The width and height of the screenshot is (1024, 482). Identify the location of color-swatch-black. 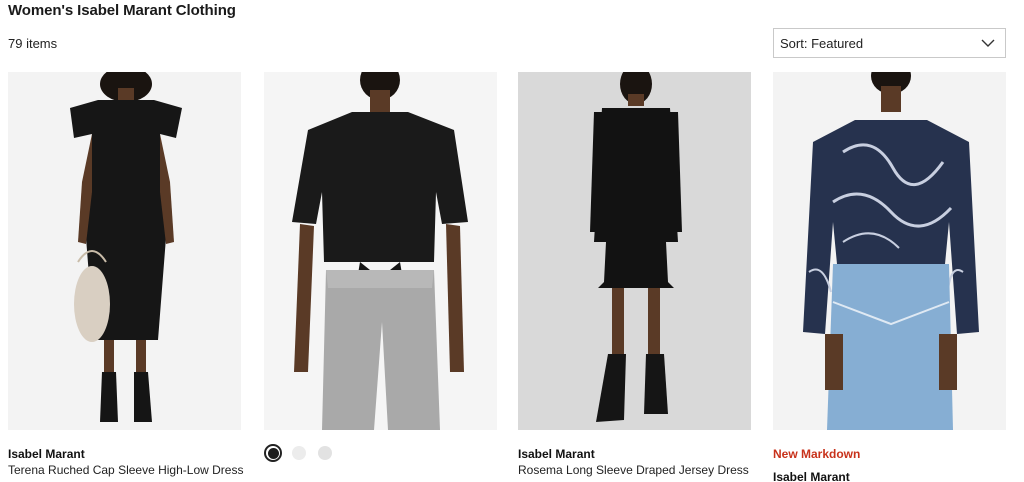
(273, 453).